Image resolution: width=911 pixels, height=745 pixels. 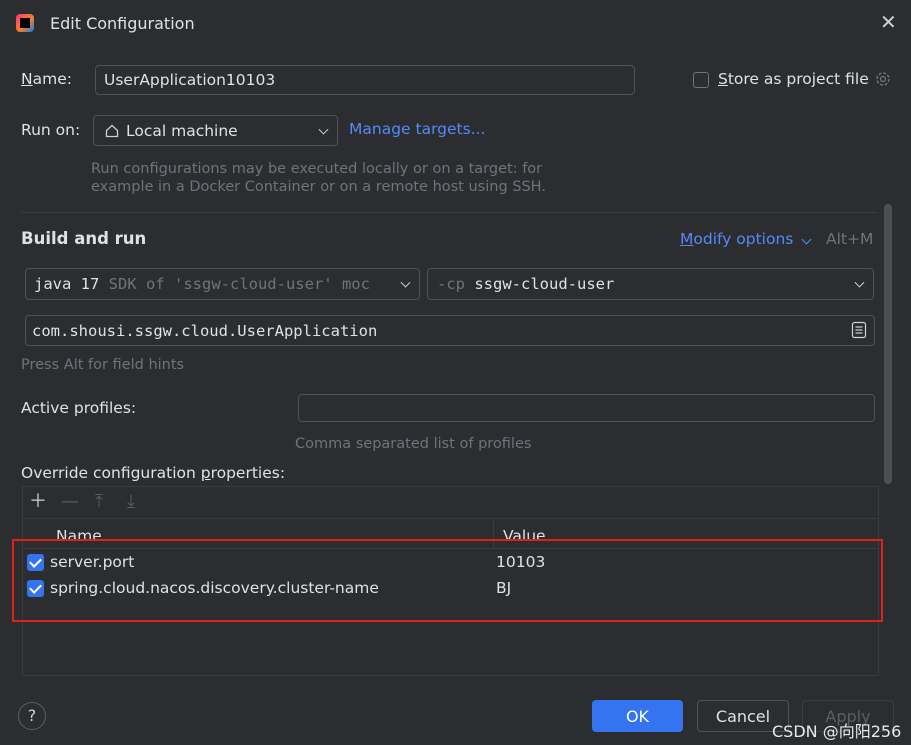 What do you see at coordinates (131, 502) in the screenshot?
I see `move-down-icon: ⤓` at bounding box center [131, 502].